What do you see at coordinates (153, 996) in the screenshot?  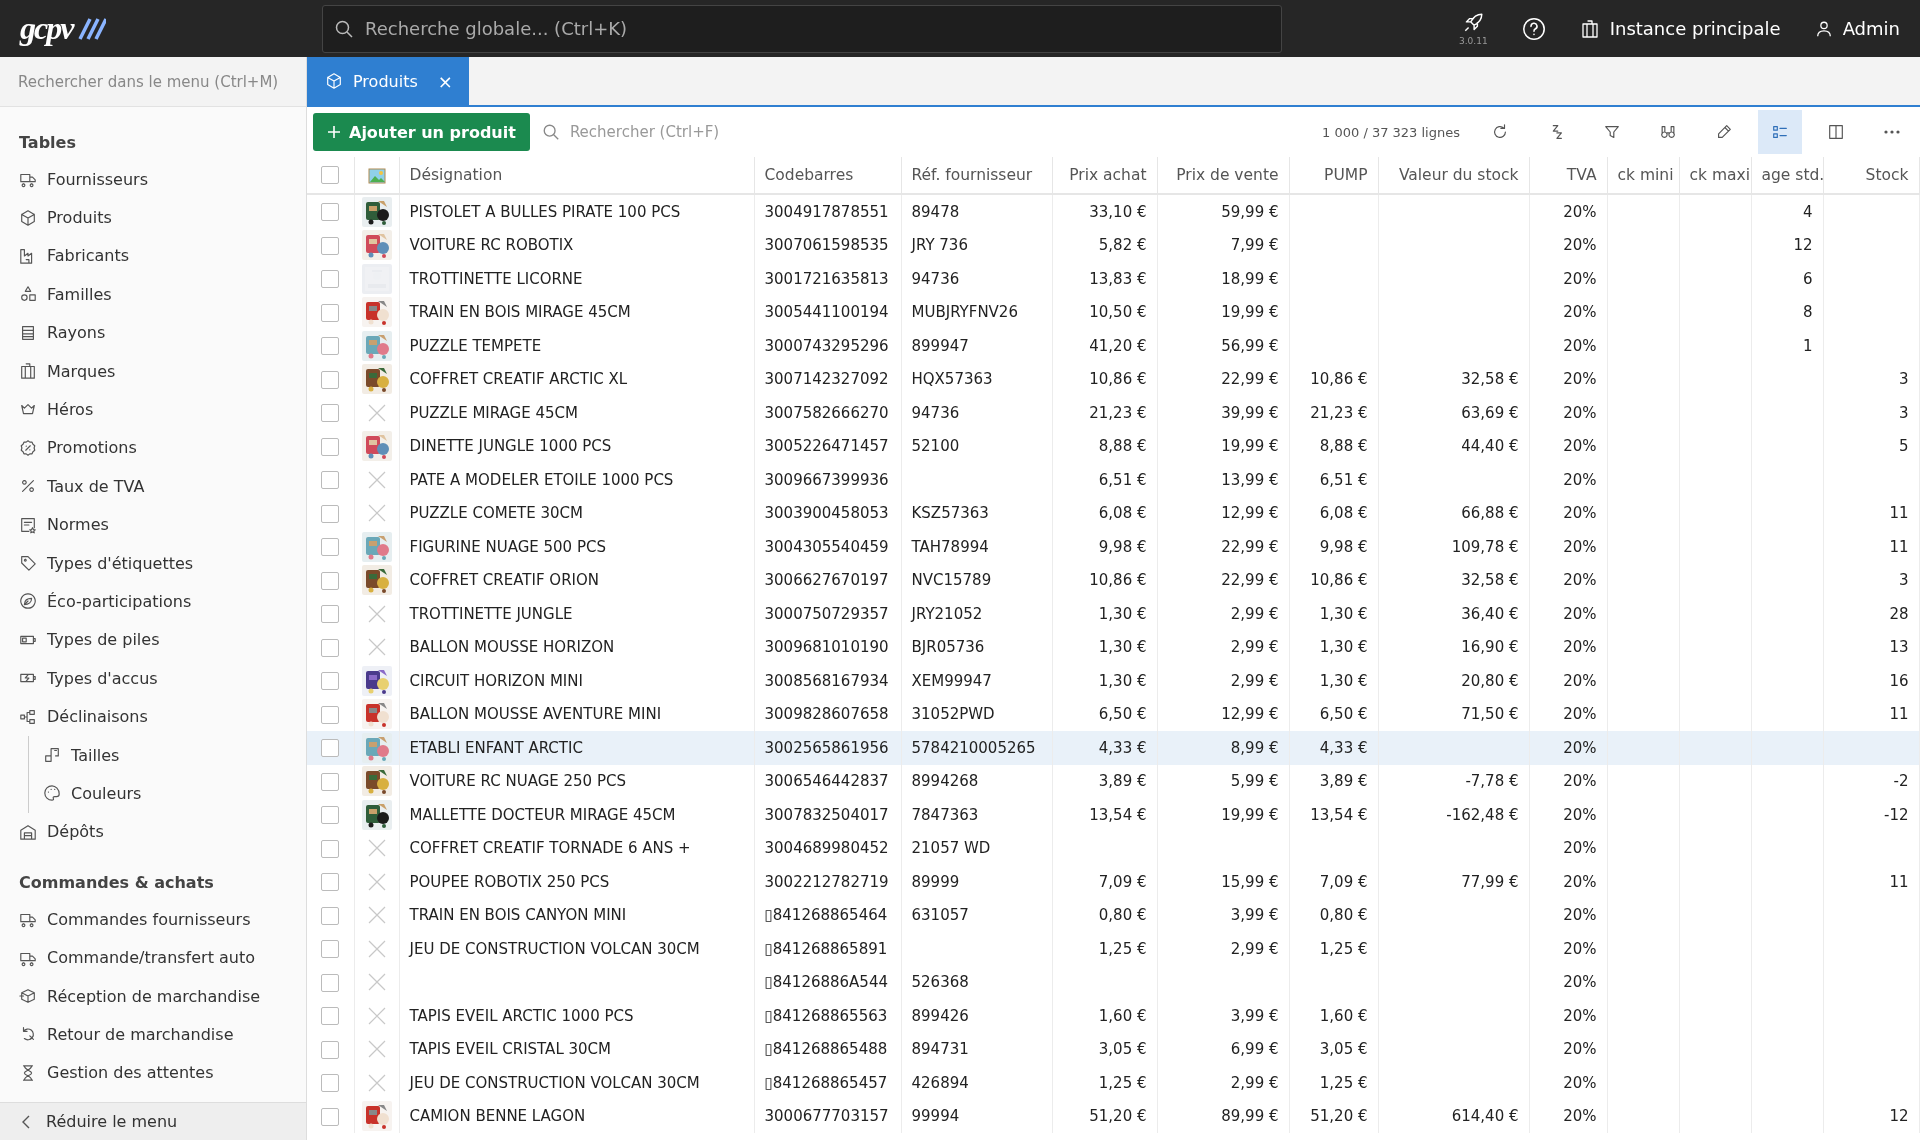 I see `sidebar-item: Réception de marchandise` at bounding box center [153, 996].